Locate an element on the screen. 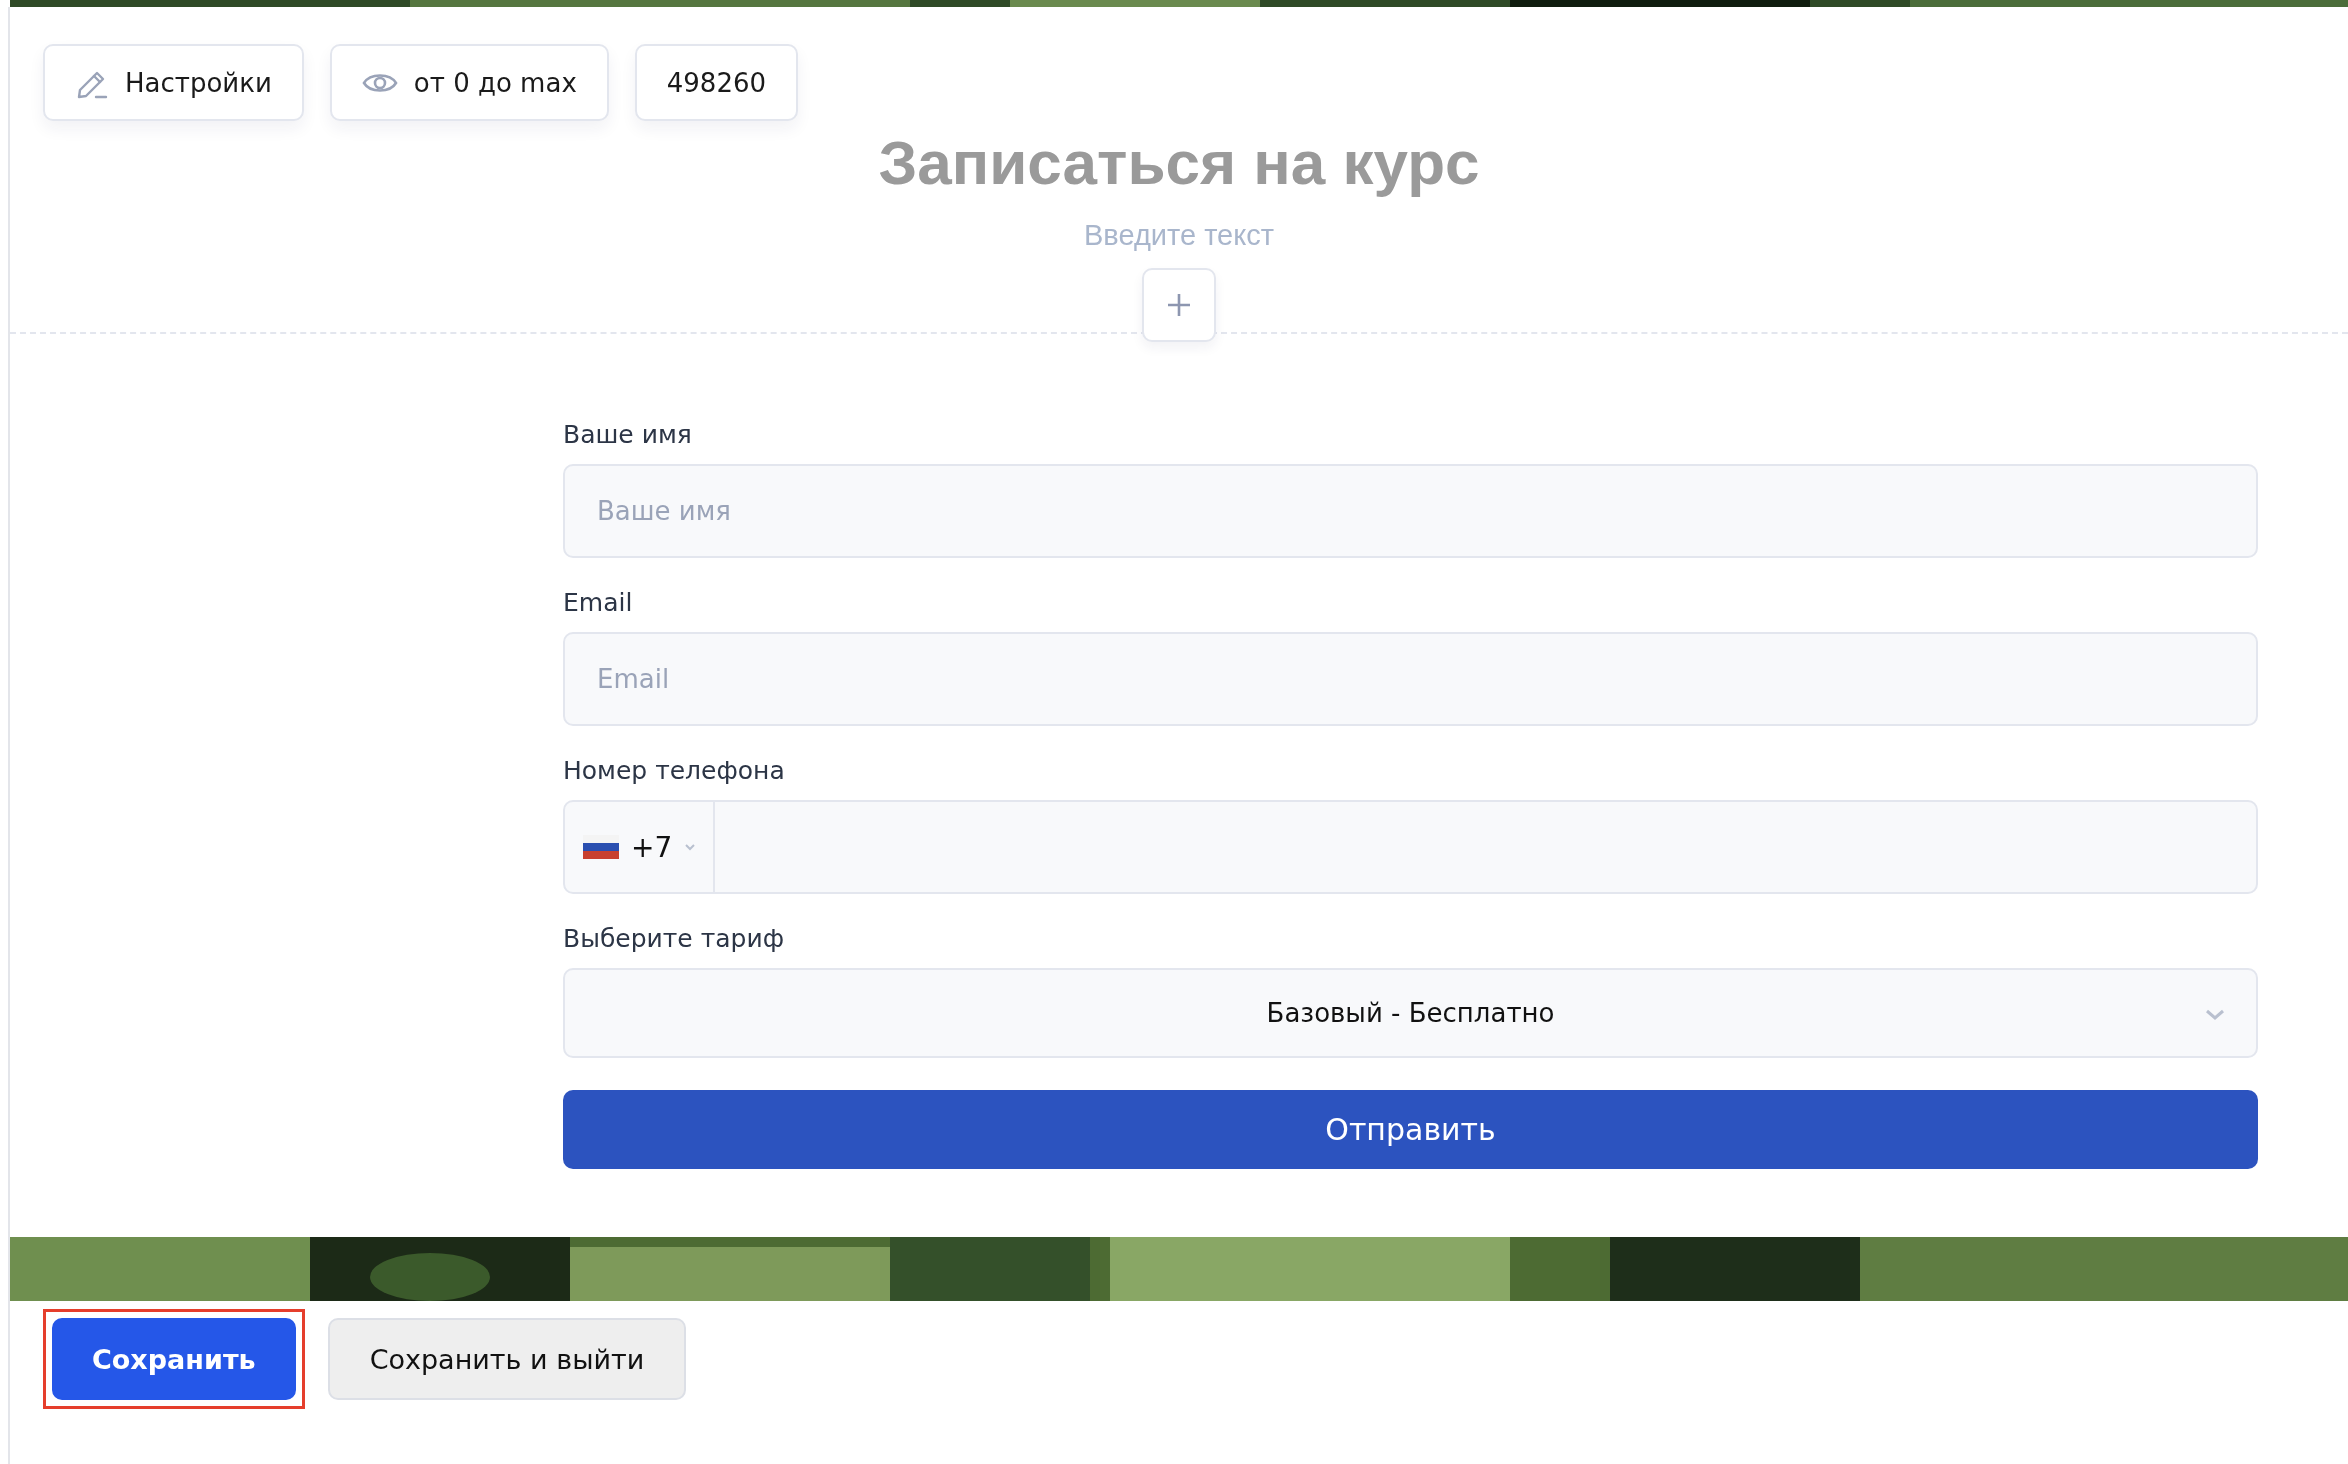  toolbar-button: от 0 до max is located at coordinates (469, 82).